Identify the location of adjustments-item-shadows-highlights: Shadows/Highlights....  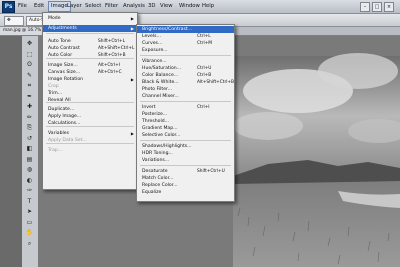
(185, 146).